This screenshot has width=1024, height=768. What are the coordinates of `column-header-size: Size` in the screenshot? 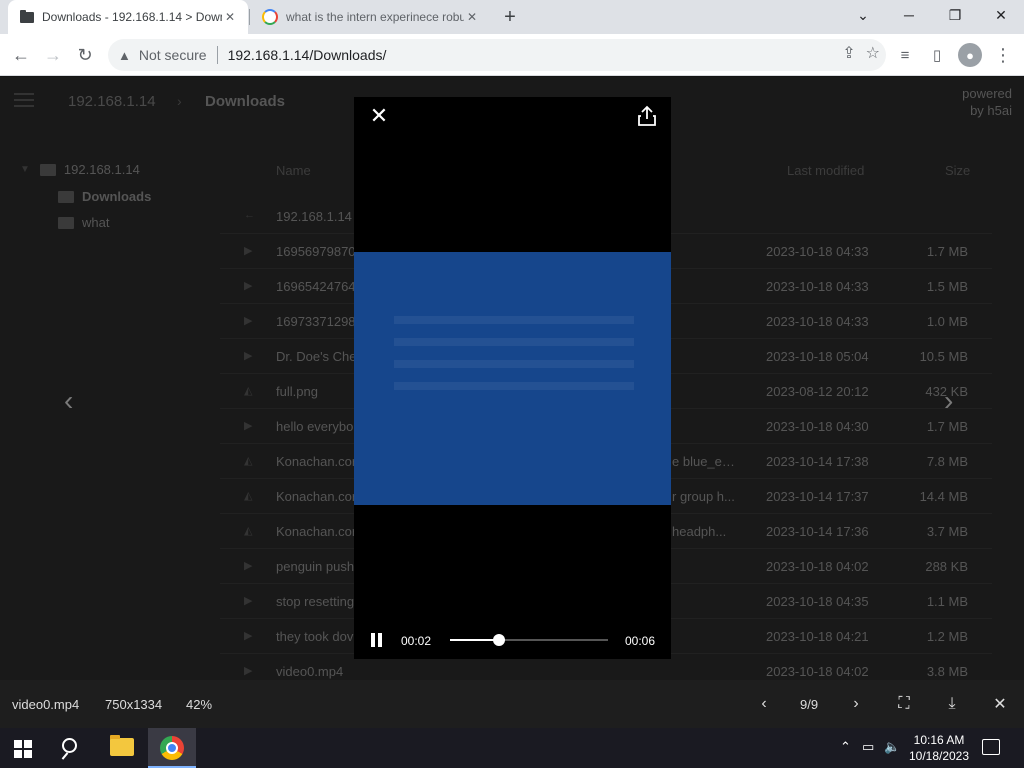 It's located at (957, 170).